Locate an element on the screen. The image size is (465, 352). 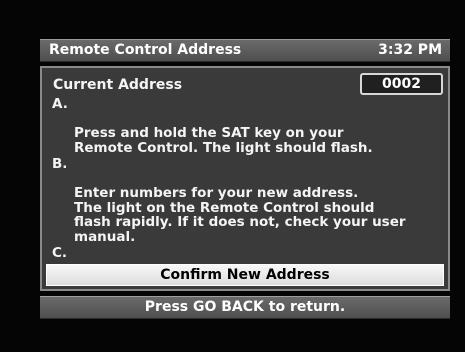
confirm-new-address-button: Confirm New Address is located at coordinates (245, 275).